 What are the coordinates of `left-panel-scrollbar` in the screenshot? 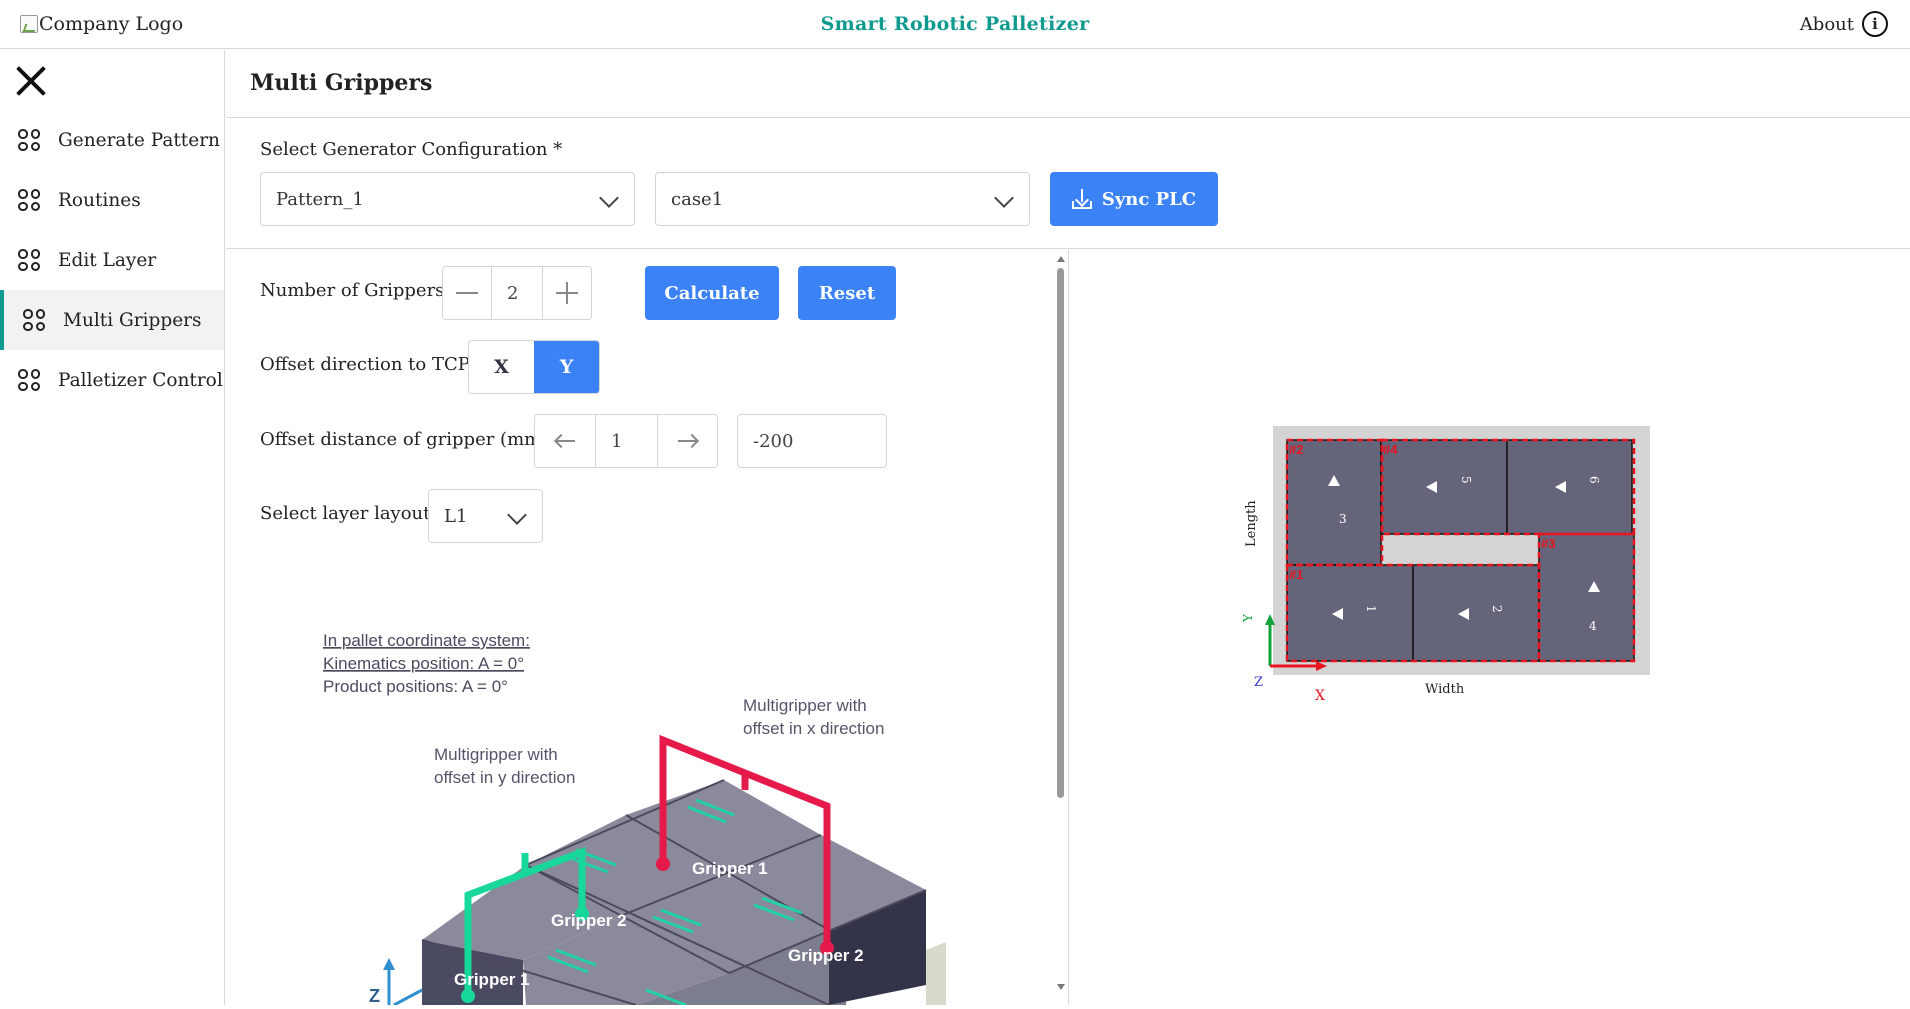 It's located at (1061, 623).